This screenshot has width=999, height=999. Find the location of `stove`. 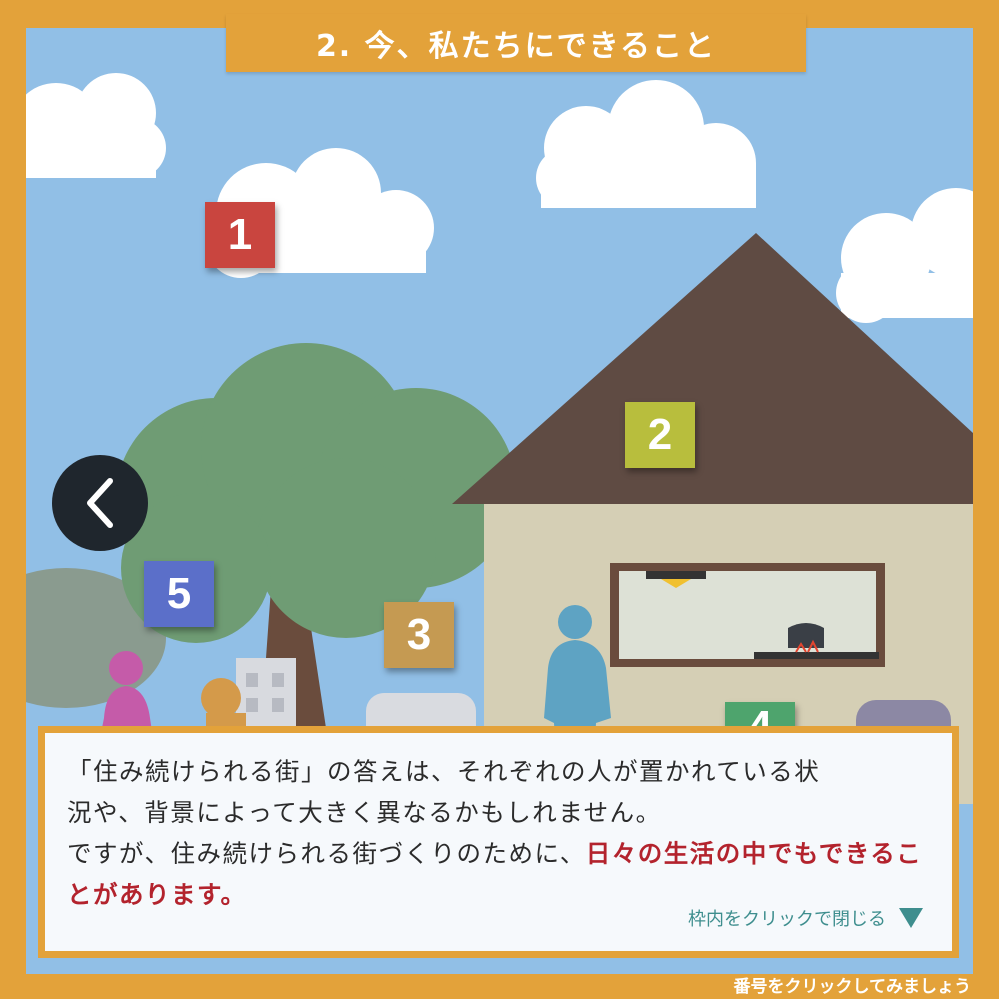

stove is located at coordinates (816, 655).